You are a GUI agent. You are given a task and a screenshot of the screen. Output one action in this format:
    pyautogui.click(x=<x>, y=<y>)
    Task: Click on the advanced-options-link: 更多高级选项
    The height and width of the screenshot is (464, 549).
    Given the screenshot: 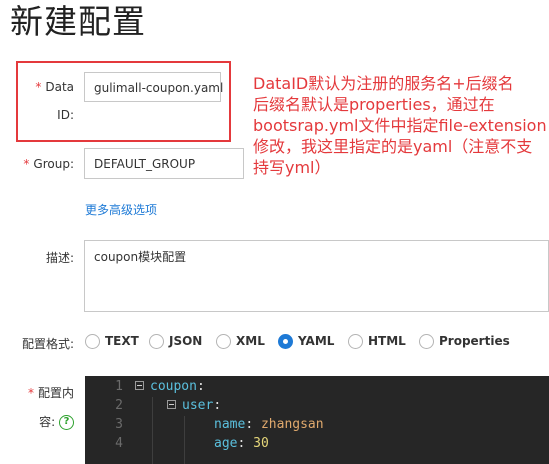 What is the action you would take?
    pyautogui.click(x=121, y=209)
    